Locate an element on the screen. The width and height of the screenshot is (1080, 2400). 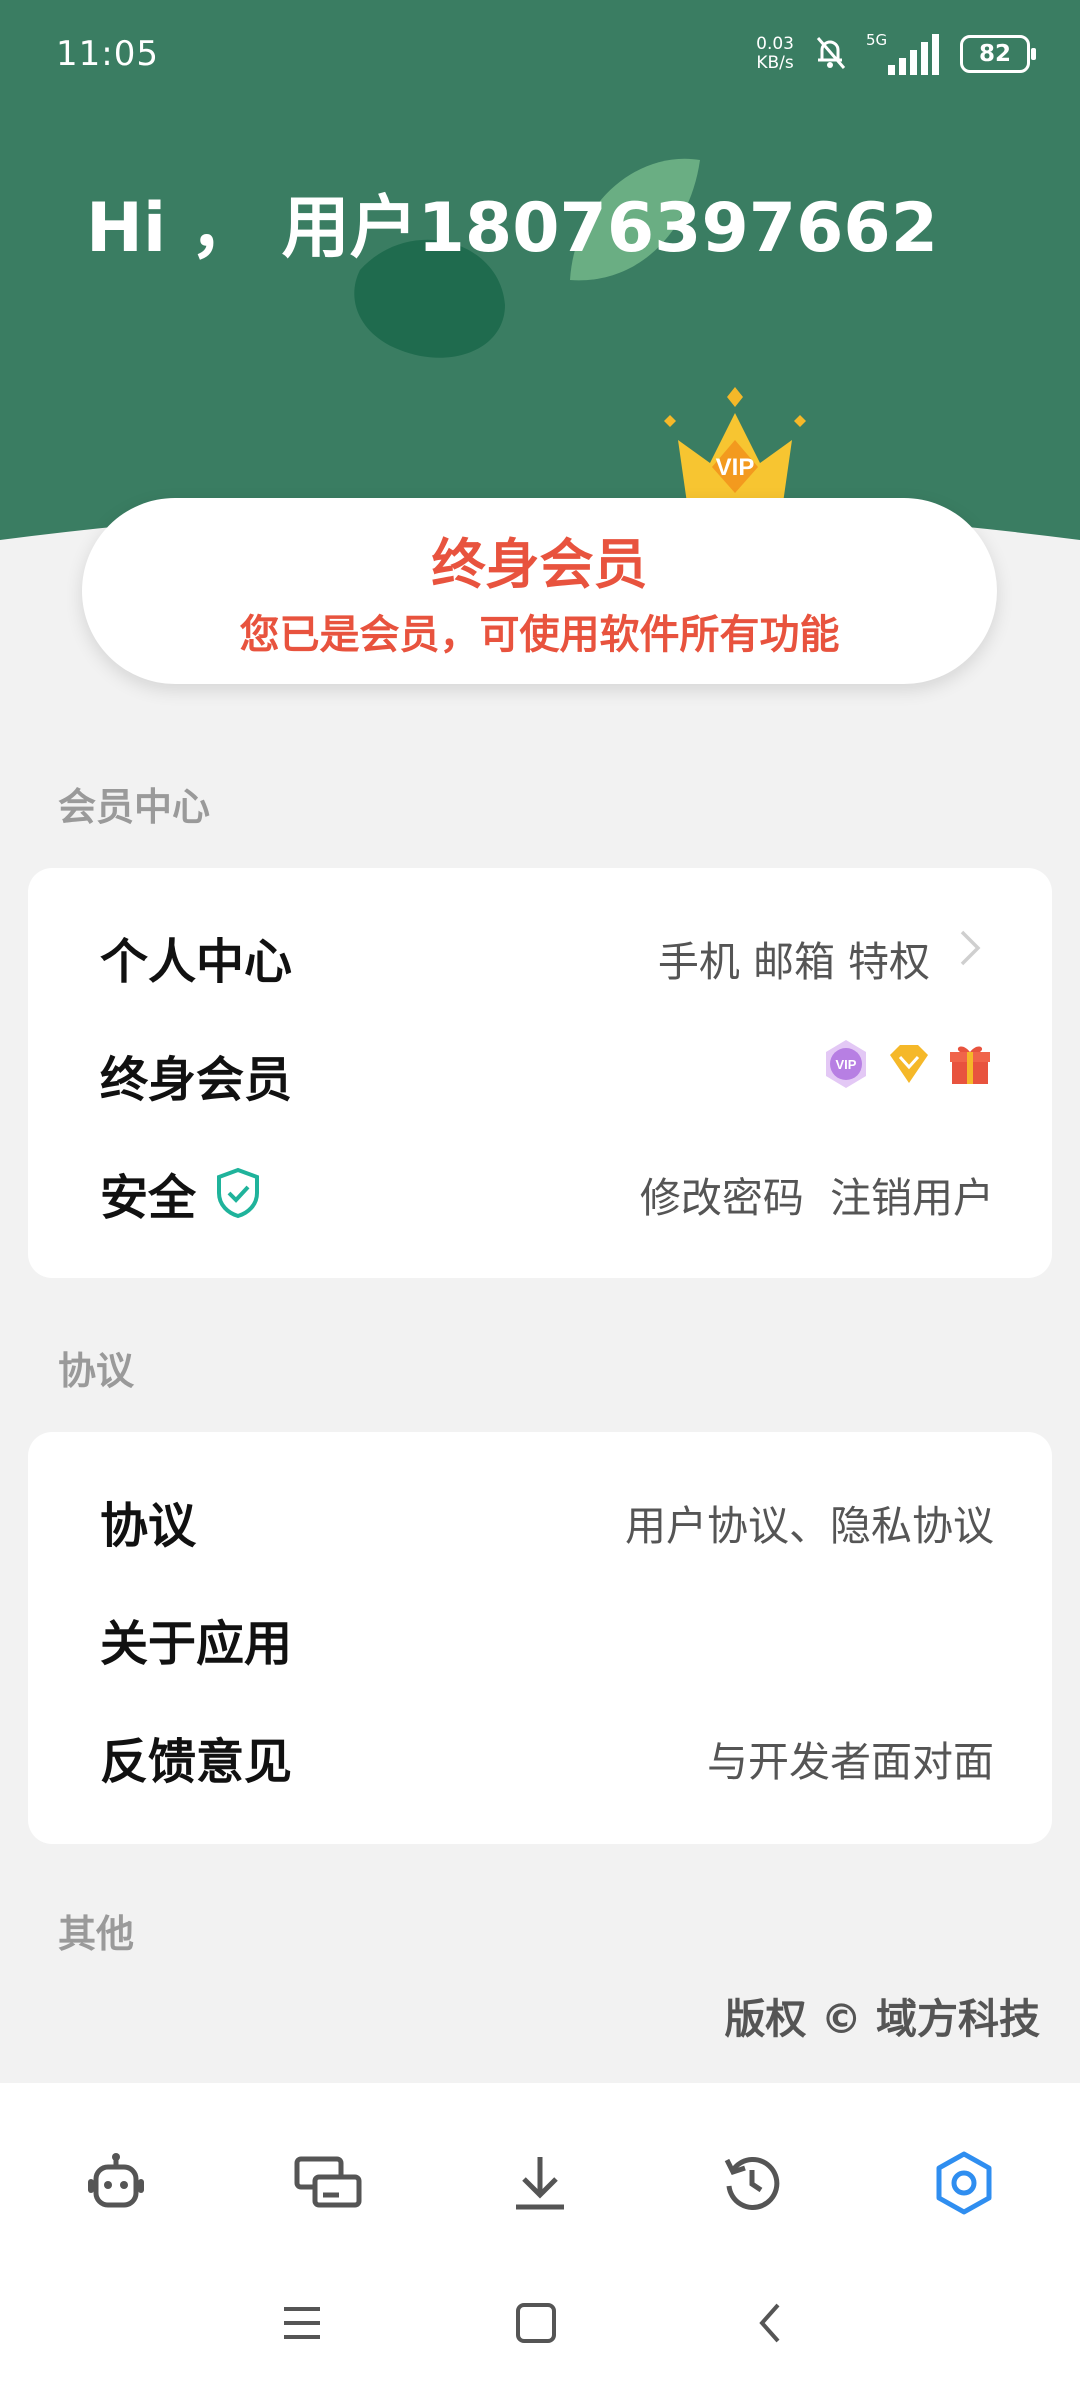
menu-icon is located at coordinates (302, 2323).